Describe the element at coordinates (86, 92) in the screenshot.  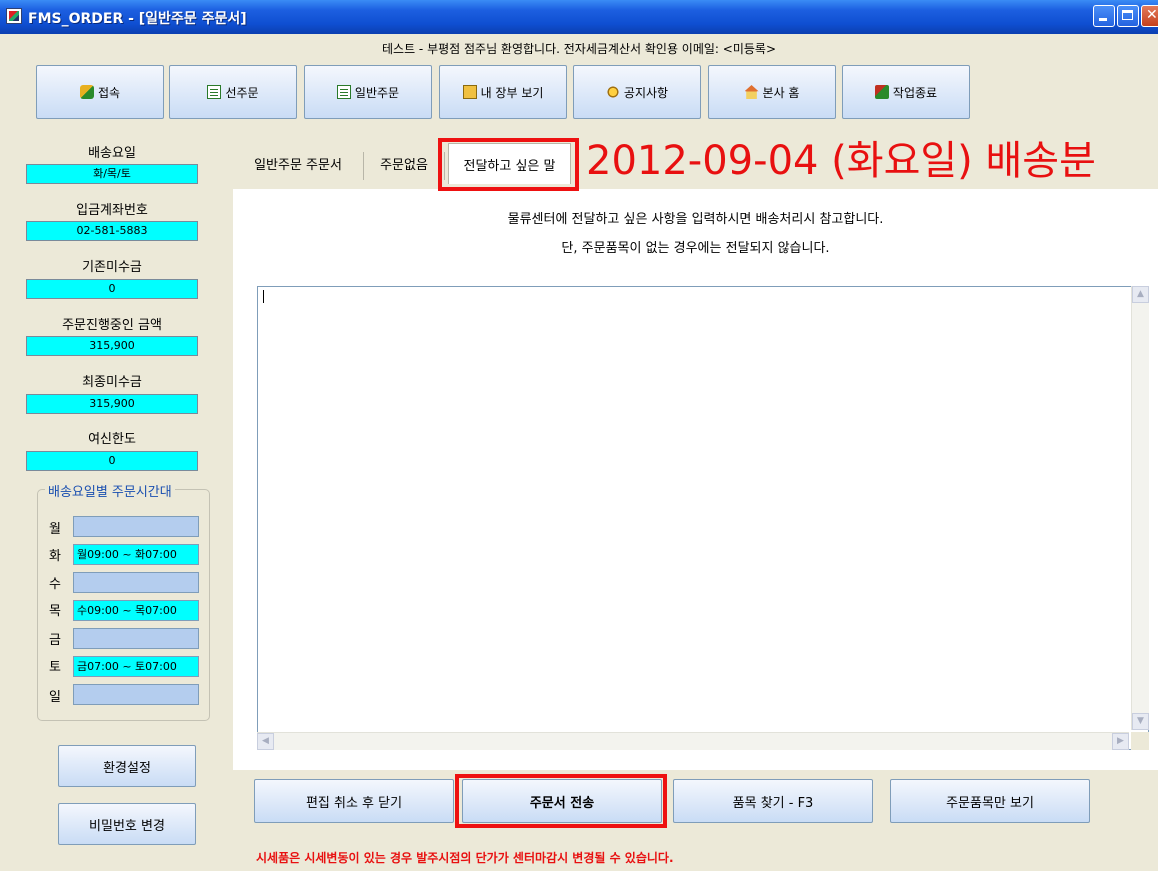
I see `plug-icon` at that location.